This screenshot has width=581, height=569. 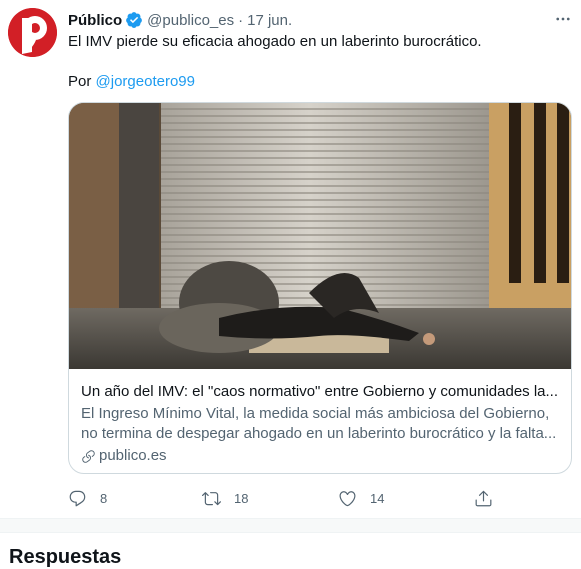 I want to click on verified-icon, so click(x=134, y=20).